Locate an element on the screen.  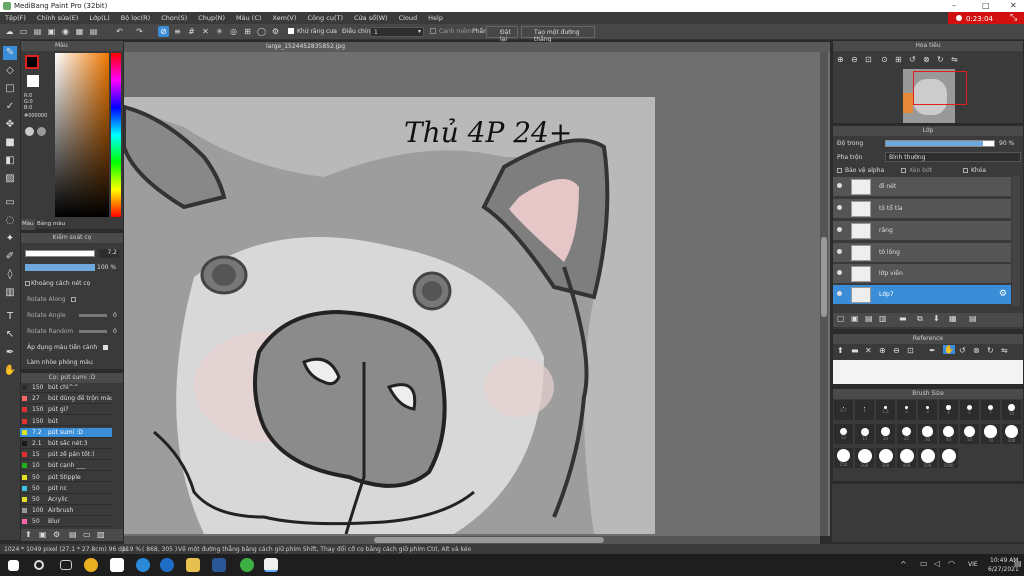
rotate-along-checkbox is located at coordinates (73, 299).